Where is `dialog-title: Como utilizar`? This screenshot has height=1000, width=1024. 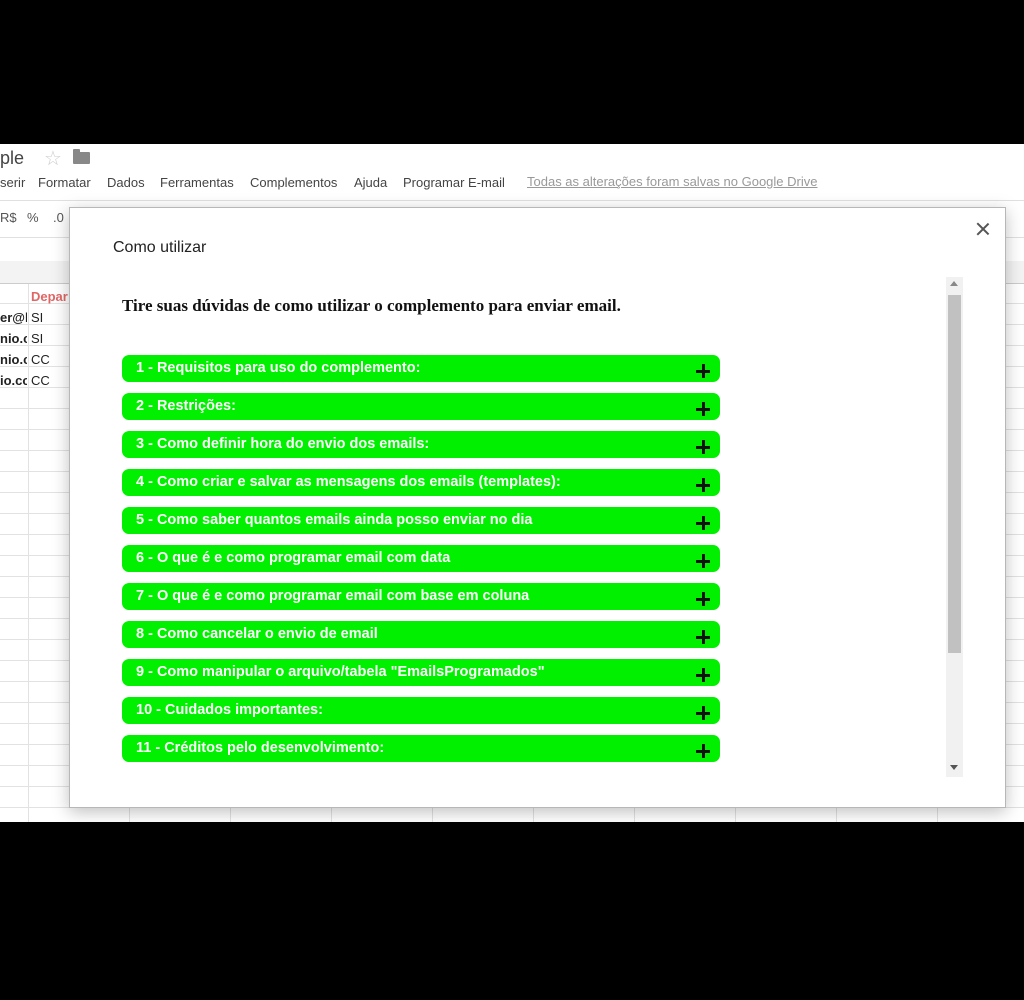 dialog-title: Como utilizar is located at coordinates (160, 247).